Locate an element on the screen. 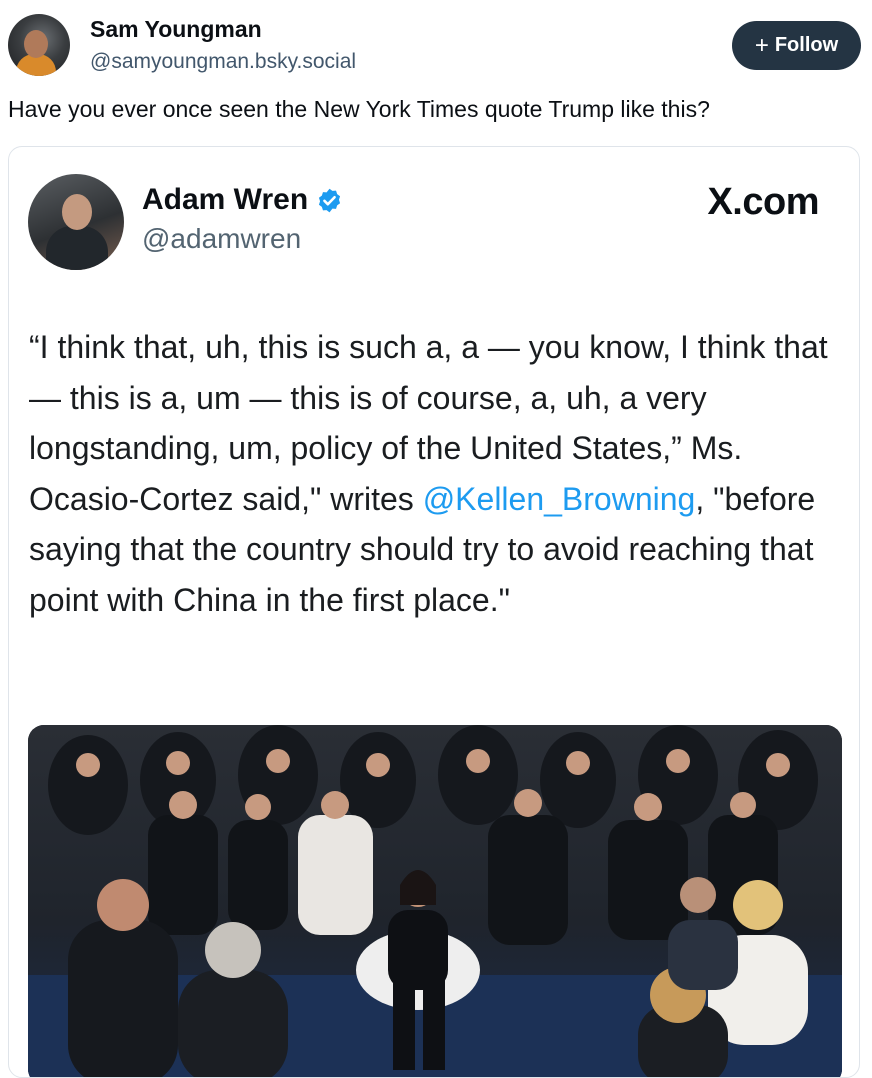  avatar-face is located at coordinates (36, 44).